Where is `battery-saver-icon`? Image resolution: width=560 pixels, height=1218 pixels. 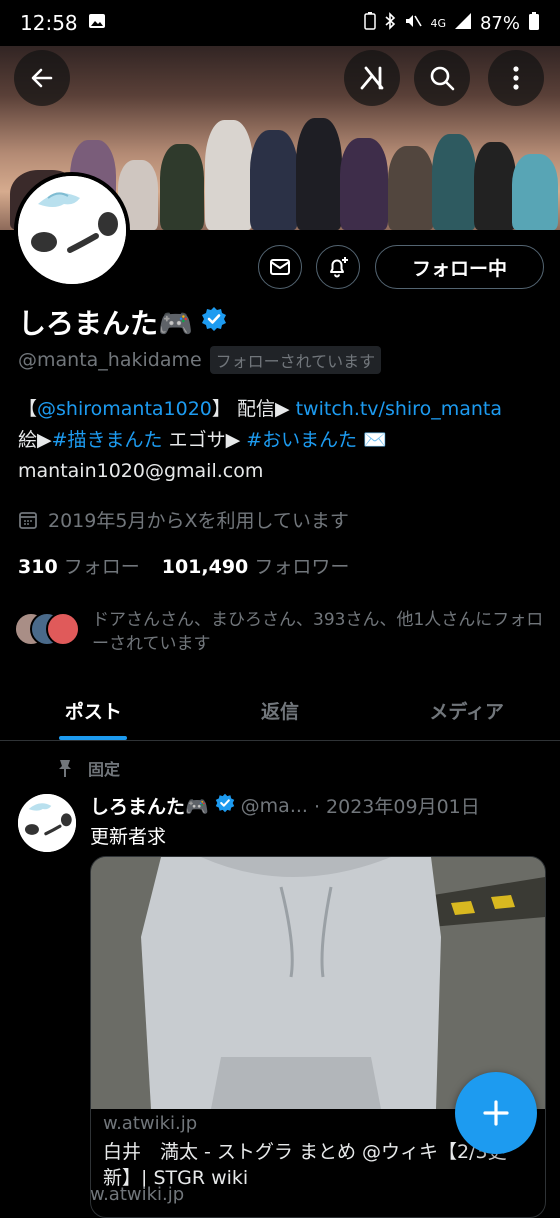
battery-saver-icon is located at coordinates (370, 23).